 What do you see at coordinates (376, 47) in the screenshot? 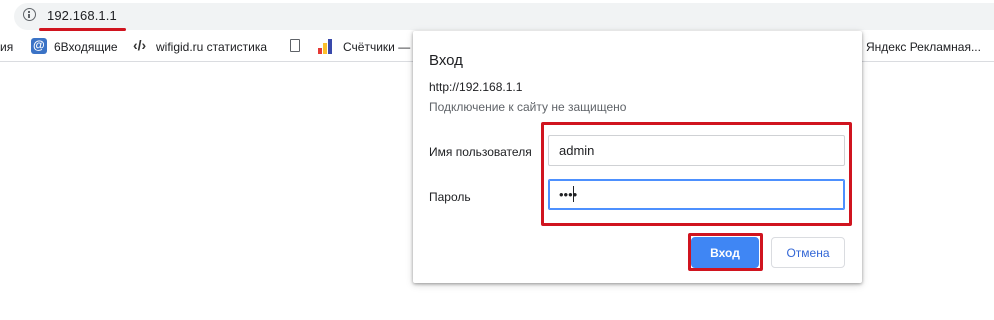
I see `bookmark-item-counters: Счётчики —` at bounding box center [376, 47].